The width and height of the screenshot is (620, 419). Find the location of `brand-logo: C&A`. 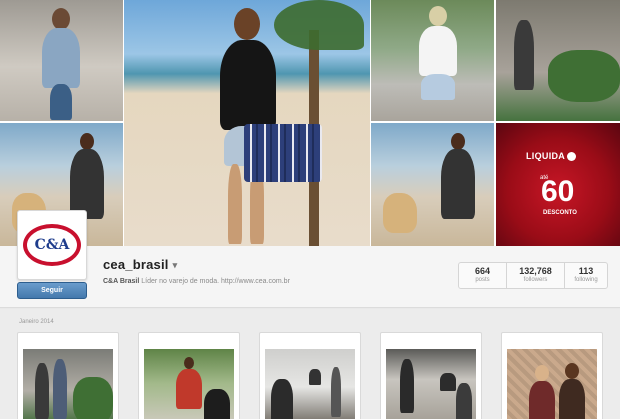

brand-logo: C&A is located at coordinates (52, 245).